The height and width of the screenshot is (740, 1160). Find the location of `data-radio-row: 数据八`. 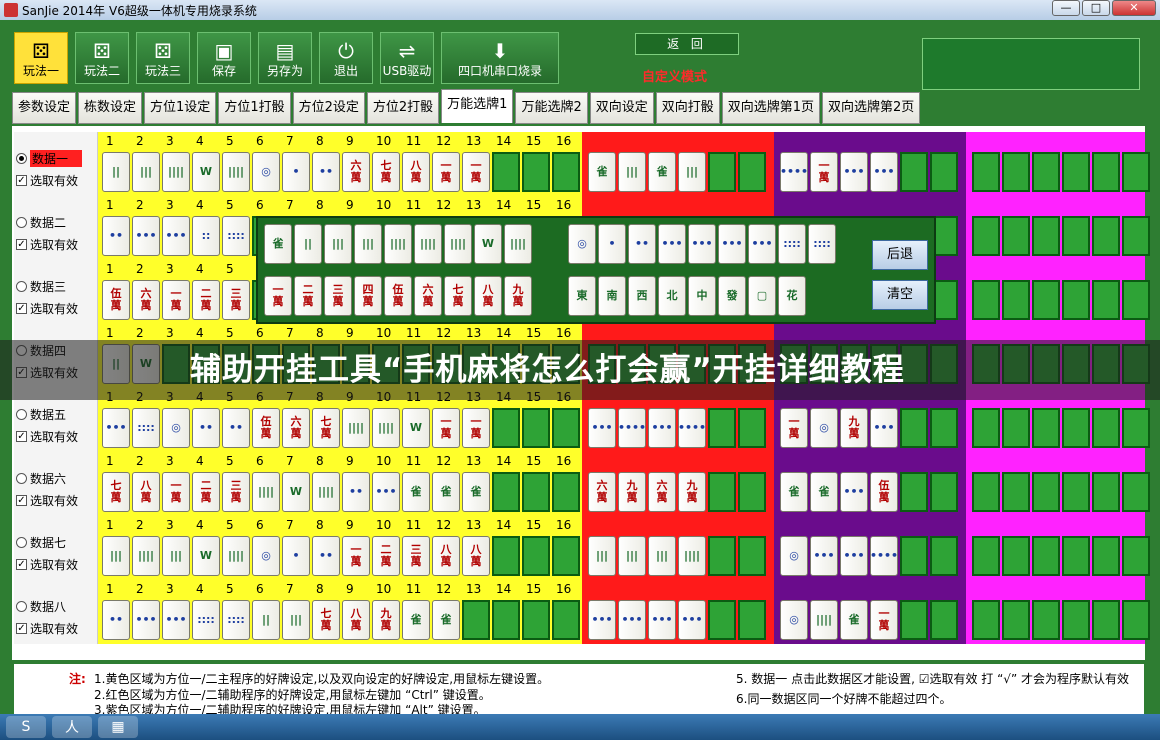

data-radio-row: 数据八 is located at coordinates (41, 606).